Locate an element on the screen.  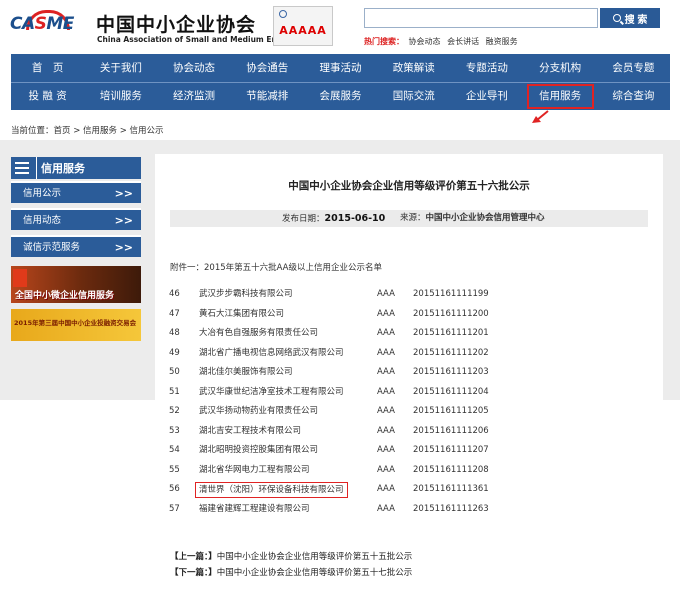
article-meta: 发布日期：2015-06-10 来源：中国中小企业协会信用管理中心 is located at coordinates (409, 218).